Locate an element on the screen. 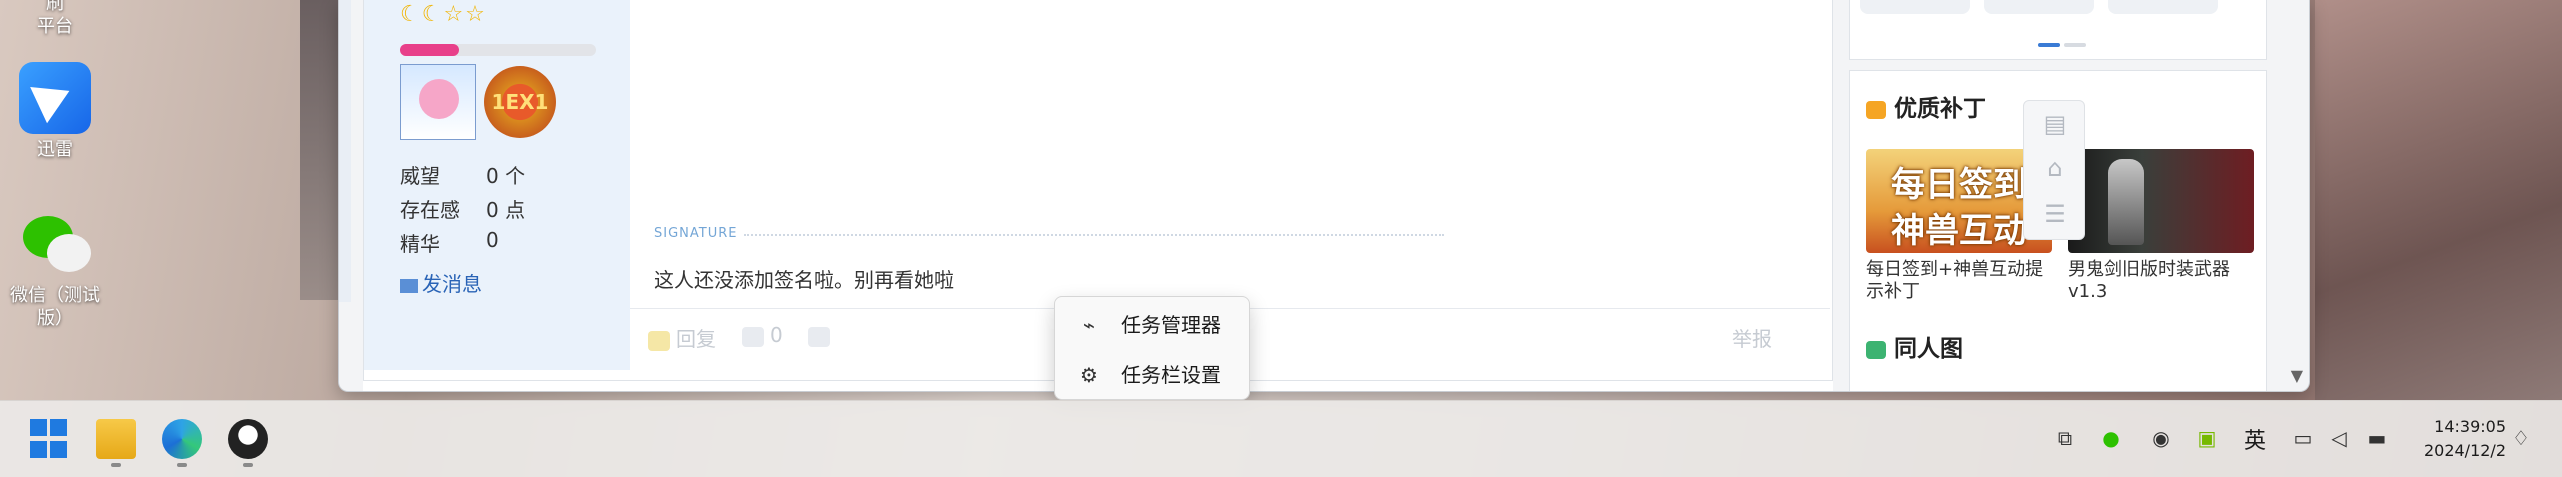 This screenshot has width=2562, height=477. signature-divider is located at coordinates (1094, 235).